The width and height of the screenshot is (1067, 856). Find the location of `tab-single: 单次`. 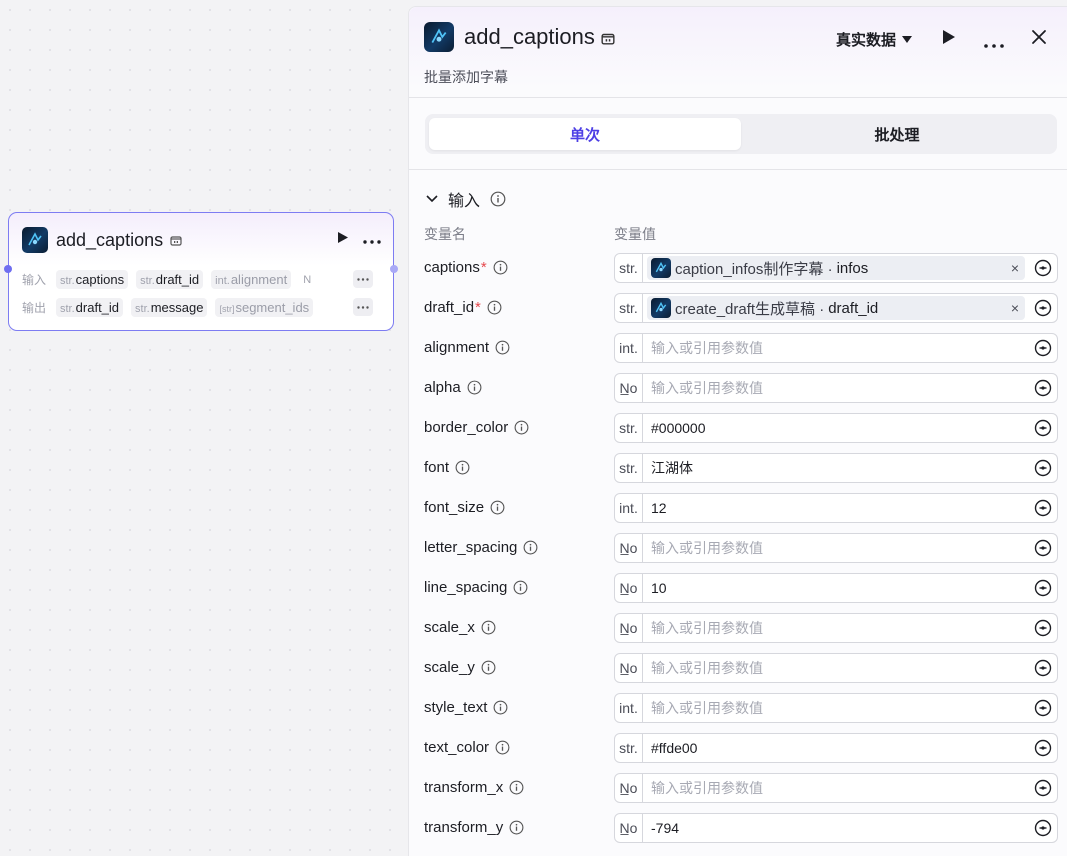

tab-single: 单次 is located at coordinates (585, 134).